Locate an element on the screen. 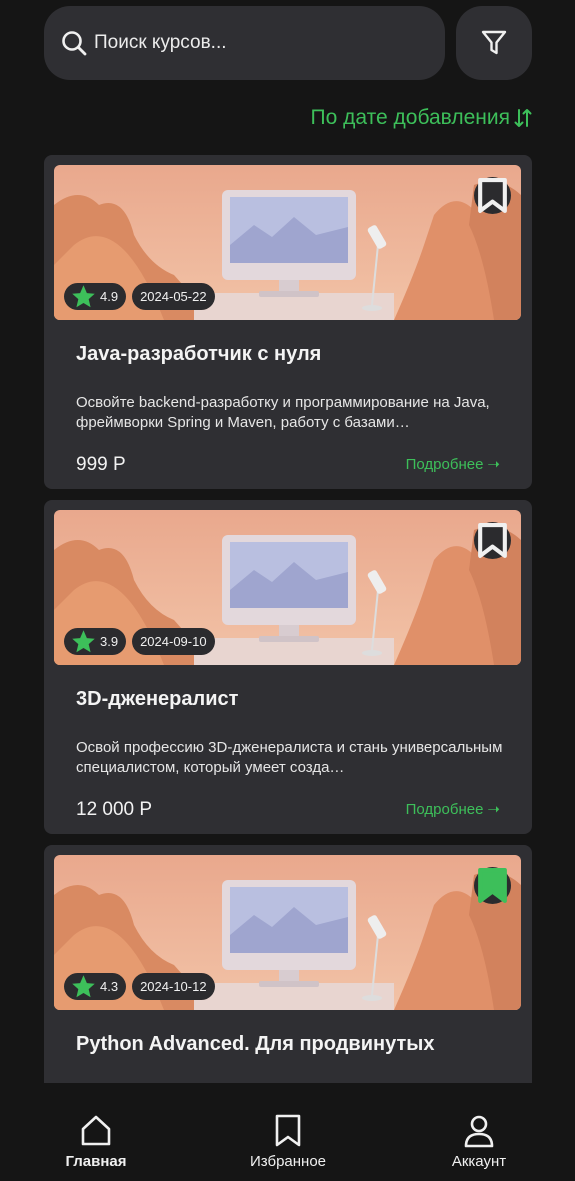 The image size is (575, 1181). date-badge: 2024-05-22 is located at coordinates (173, 296).